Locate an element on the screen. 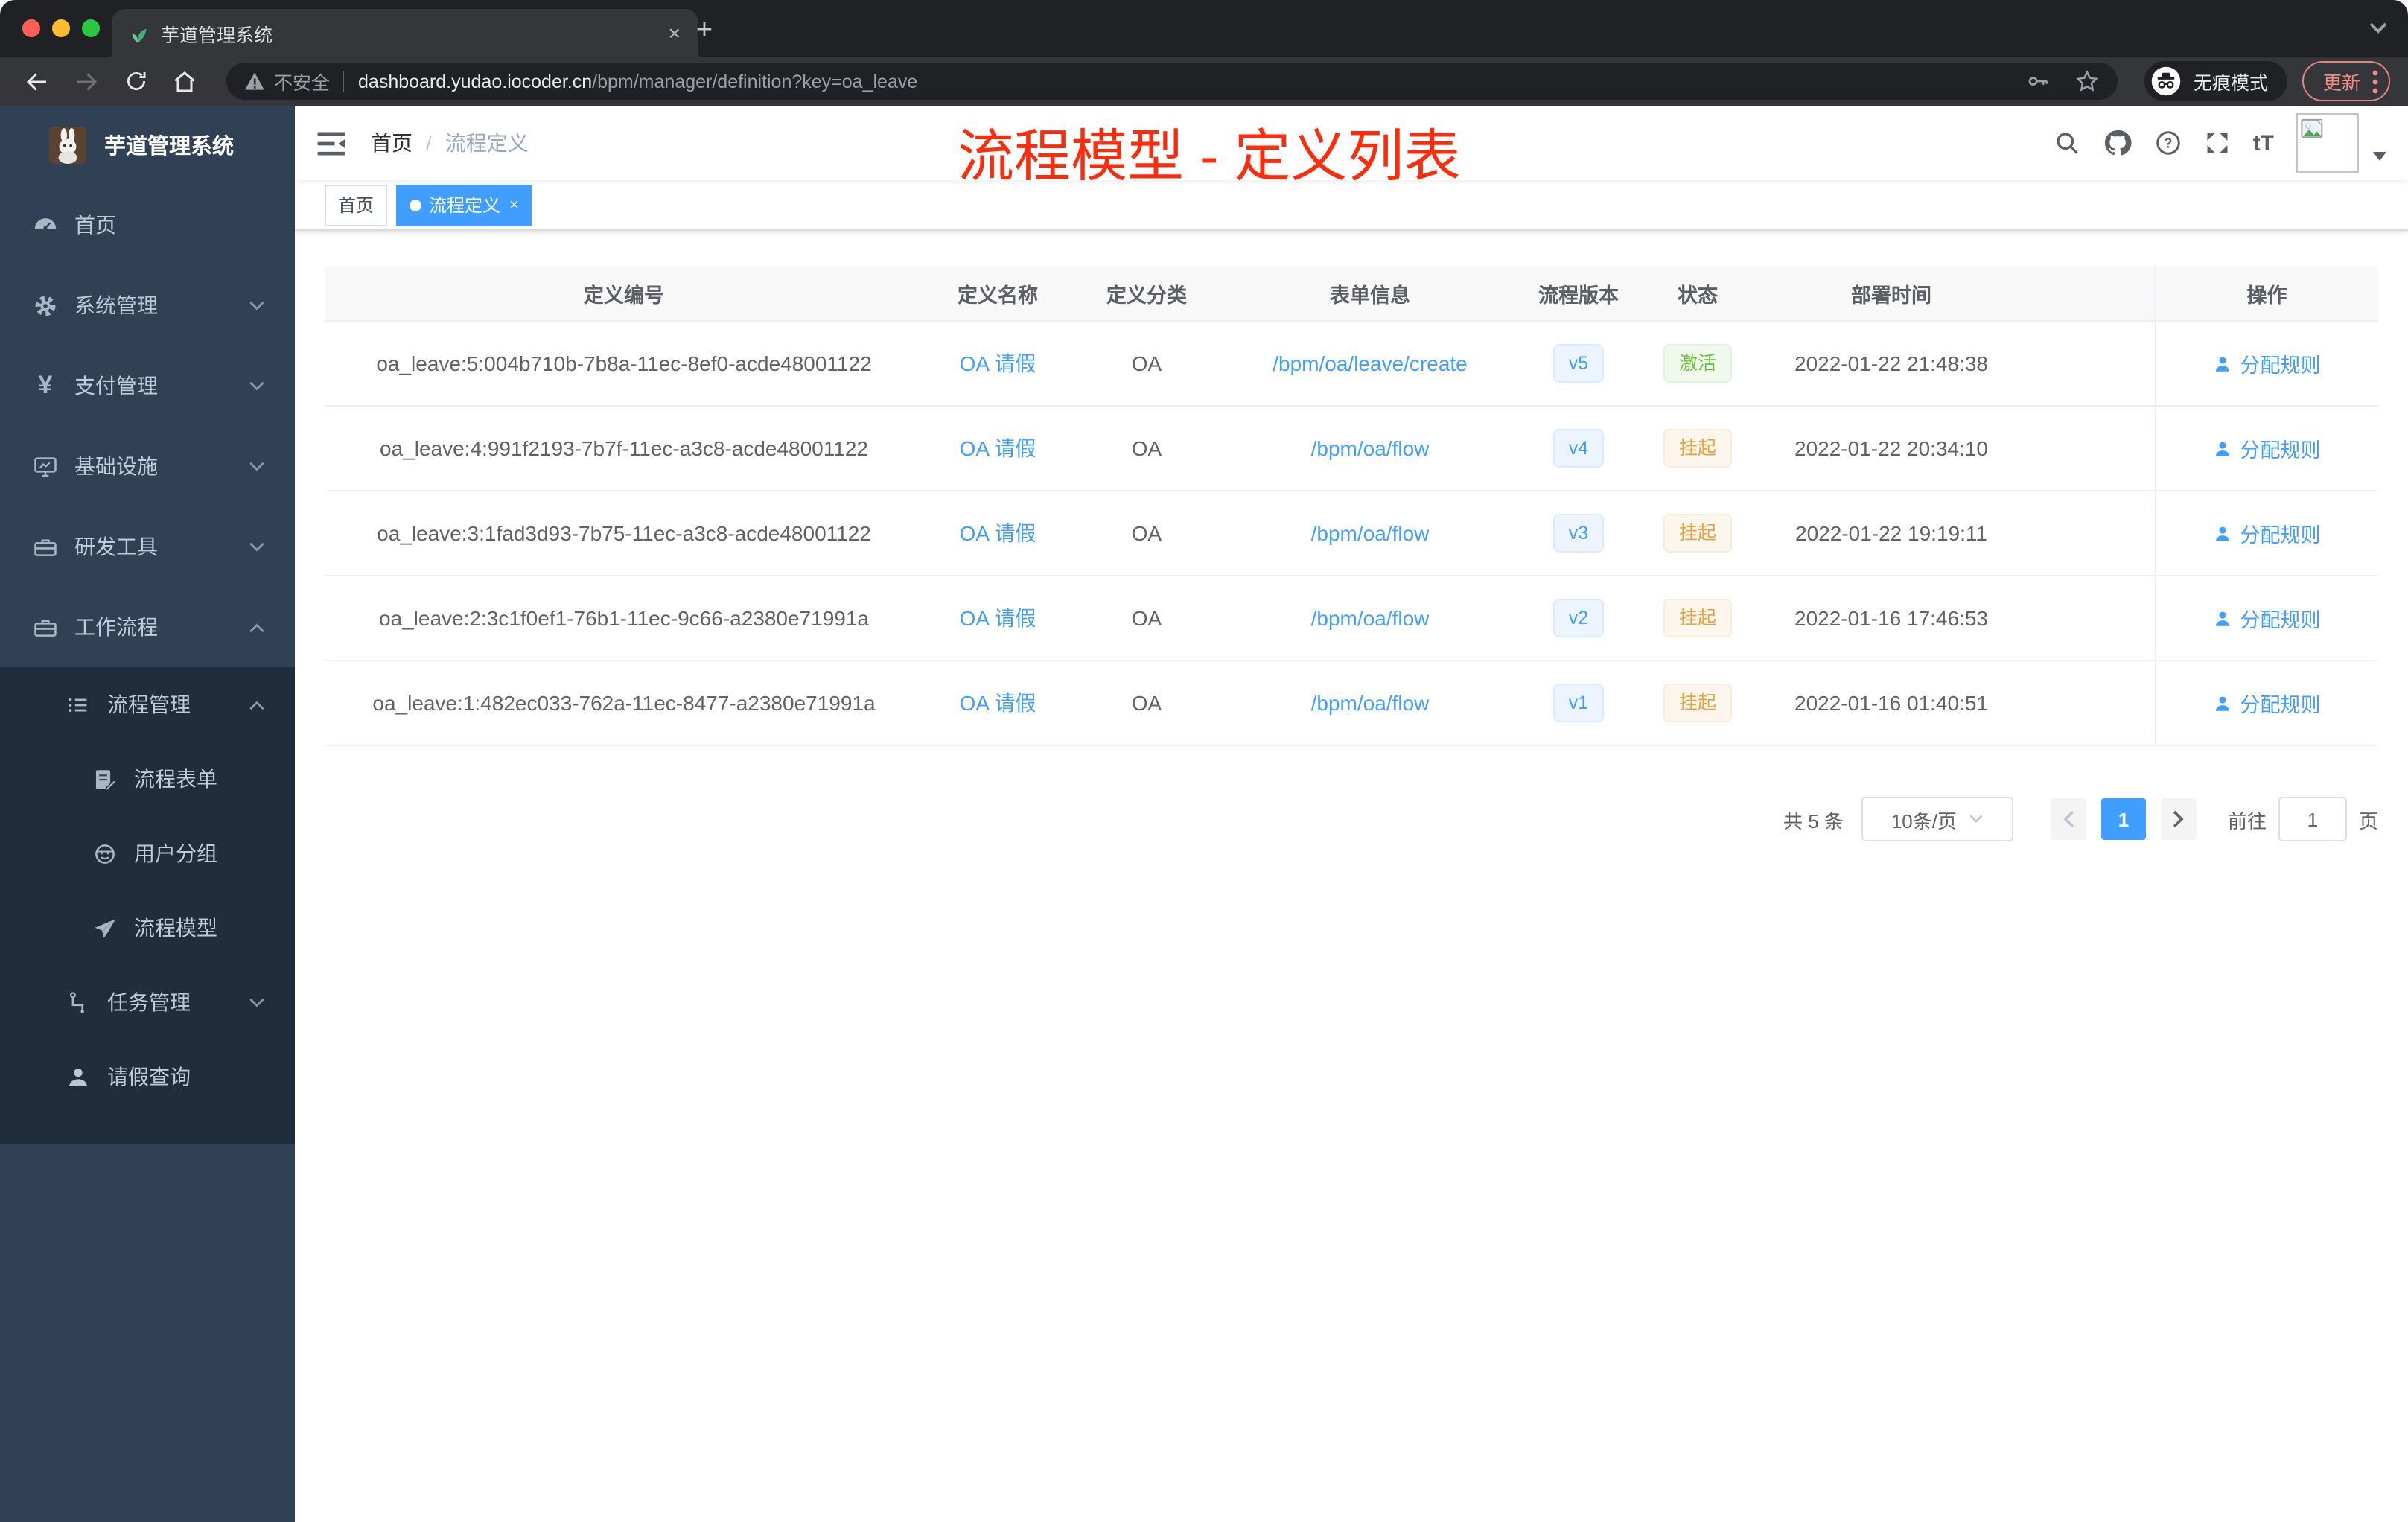  window-controls is located at coordinates (61, 28).